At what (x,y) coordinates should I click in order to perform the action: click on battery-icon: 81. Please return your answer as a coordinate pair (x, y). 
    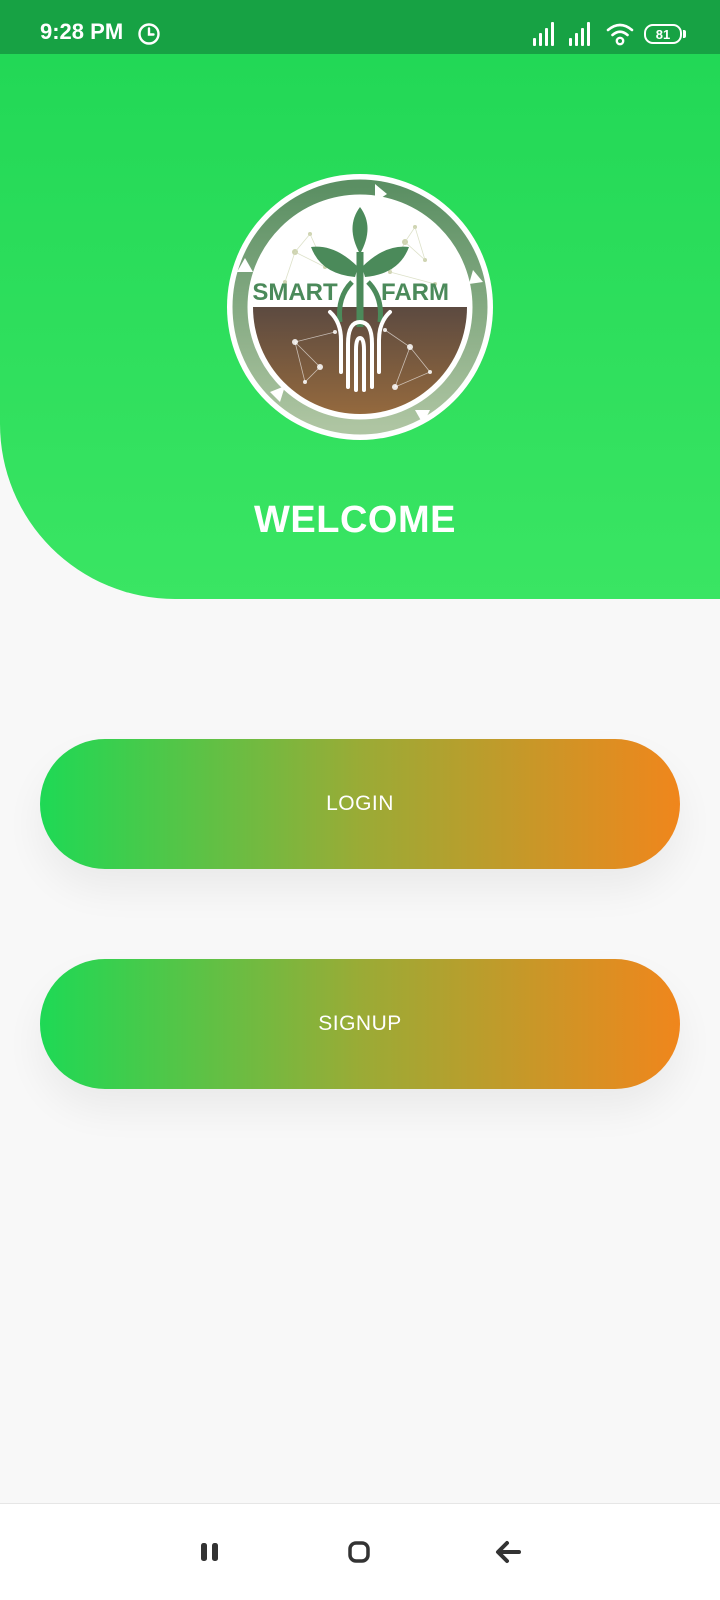
    Looking at the image, I should click on (665, 34).